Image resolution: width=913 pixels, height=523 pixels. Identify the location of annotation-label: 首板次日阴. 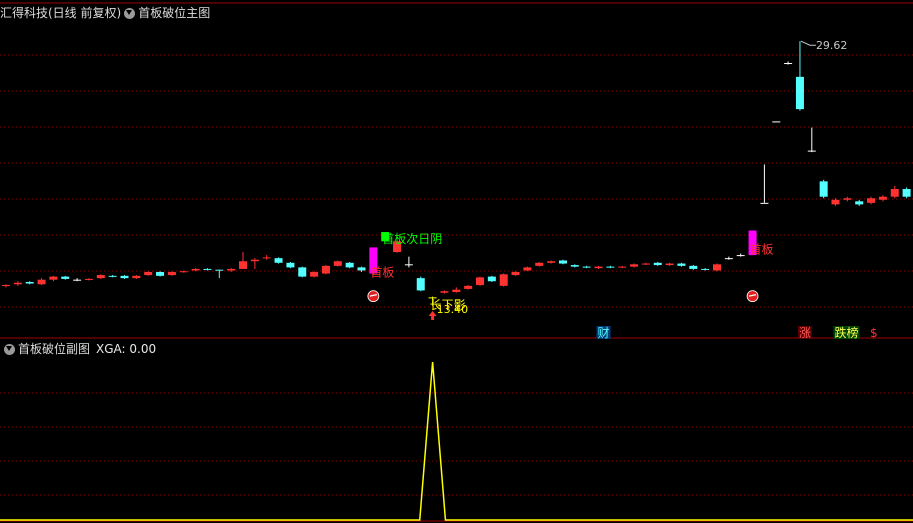
(412, 239).